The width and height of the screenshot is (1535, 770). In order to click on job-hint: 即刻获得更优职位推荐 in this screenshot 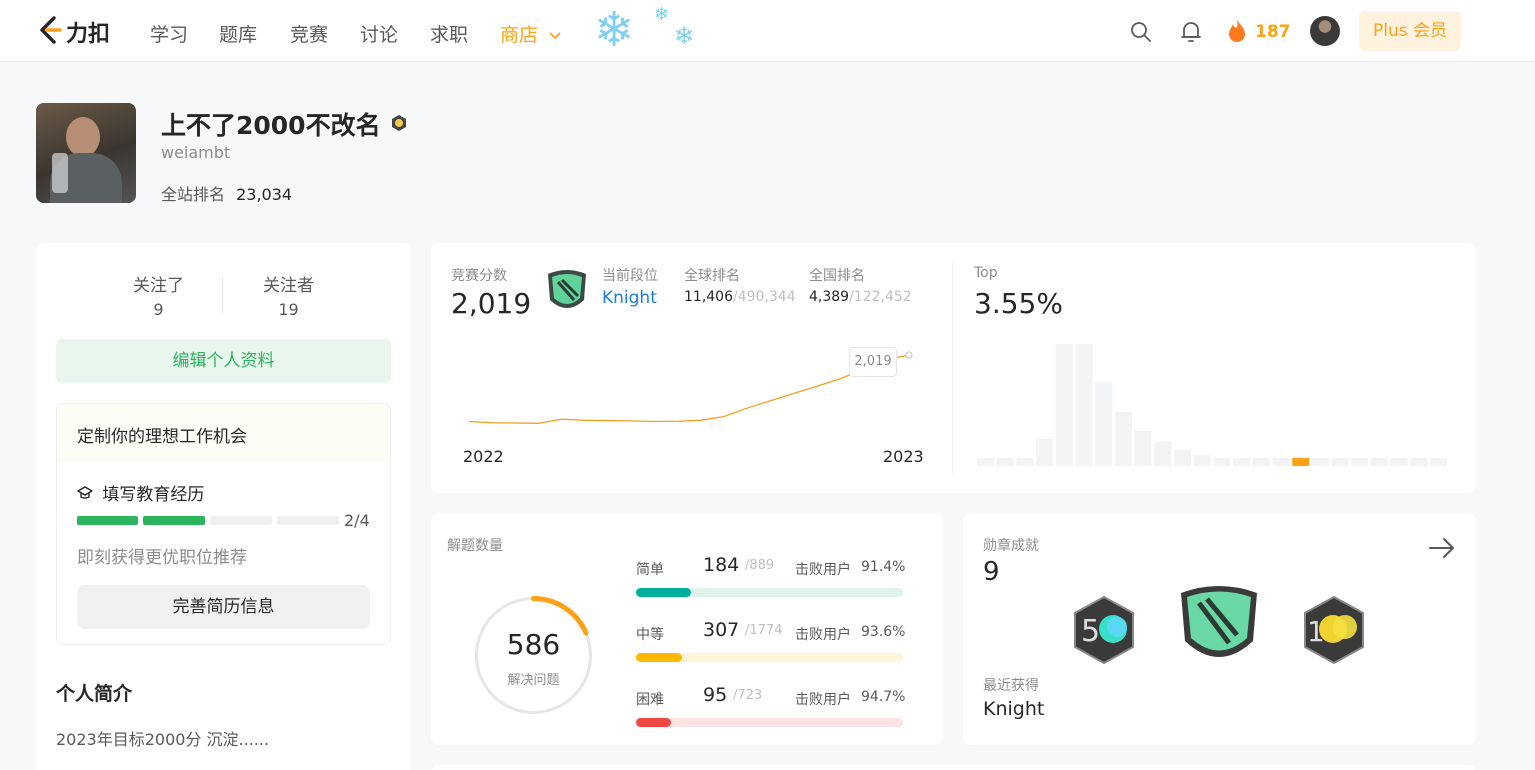, I will do `click(162, 558)`.